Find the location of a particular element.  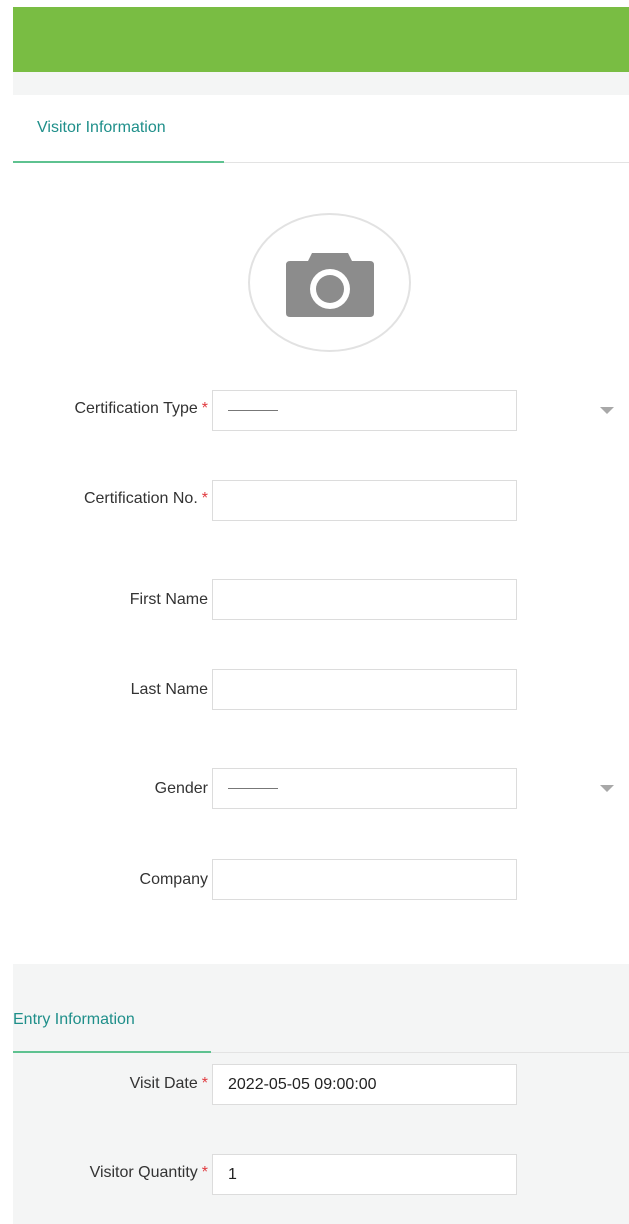

header-bar is located at coordinates (321, 39).